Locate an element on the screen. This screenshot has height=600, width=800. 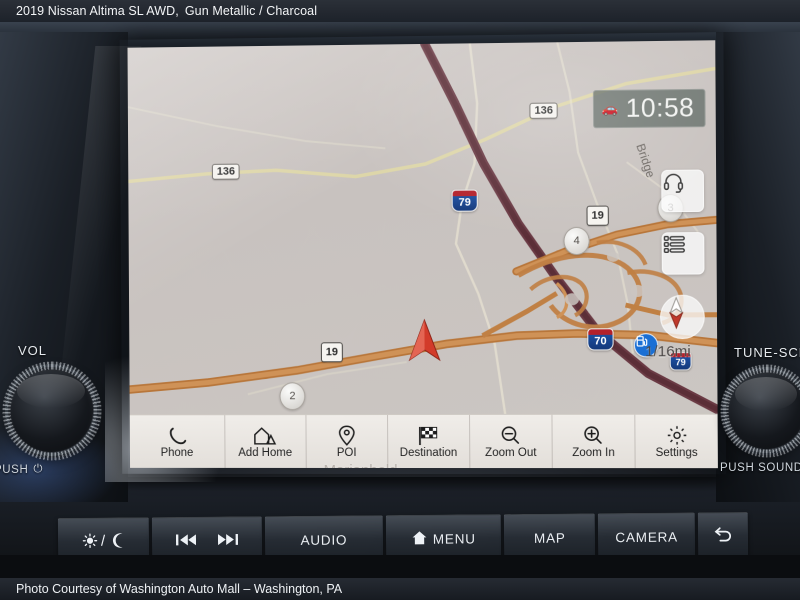
toolbar-zoom-out-label: Zoom Out is located at coordinates (511, 453).